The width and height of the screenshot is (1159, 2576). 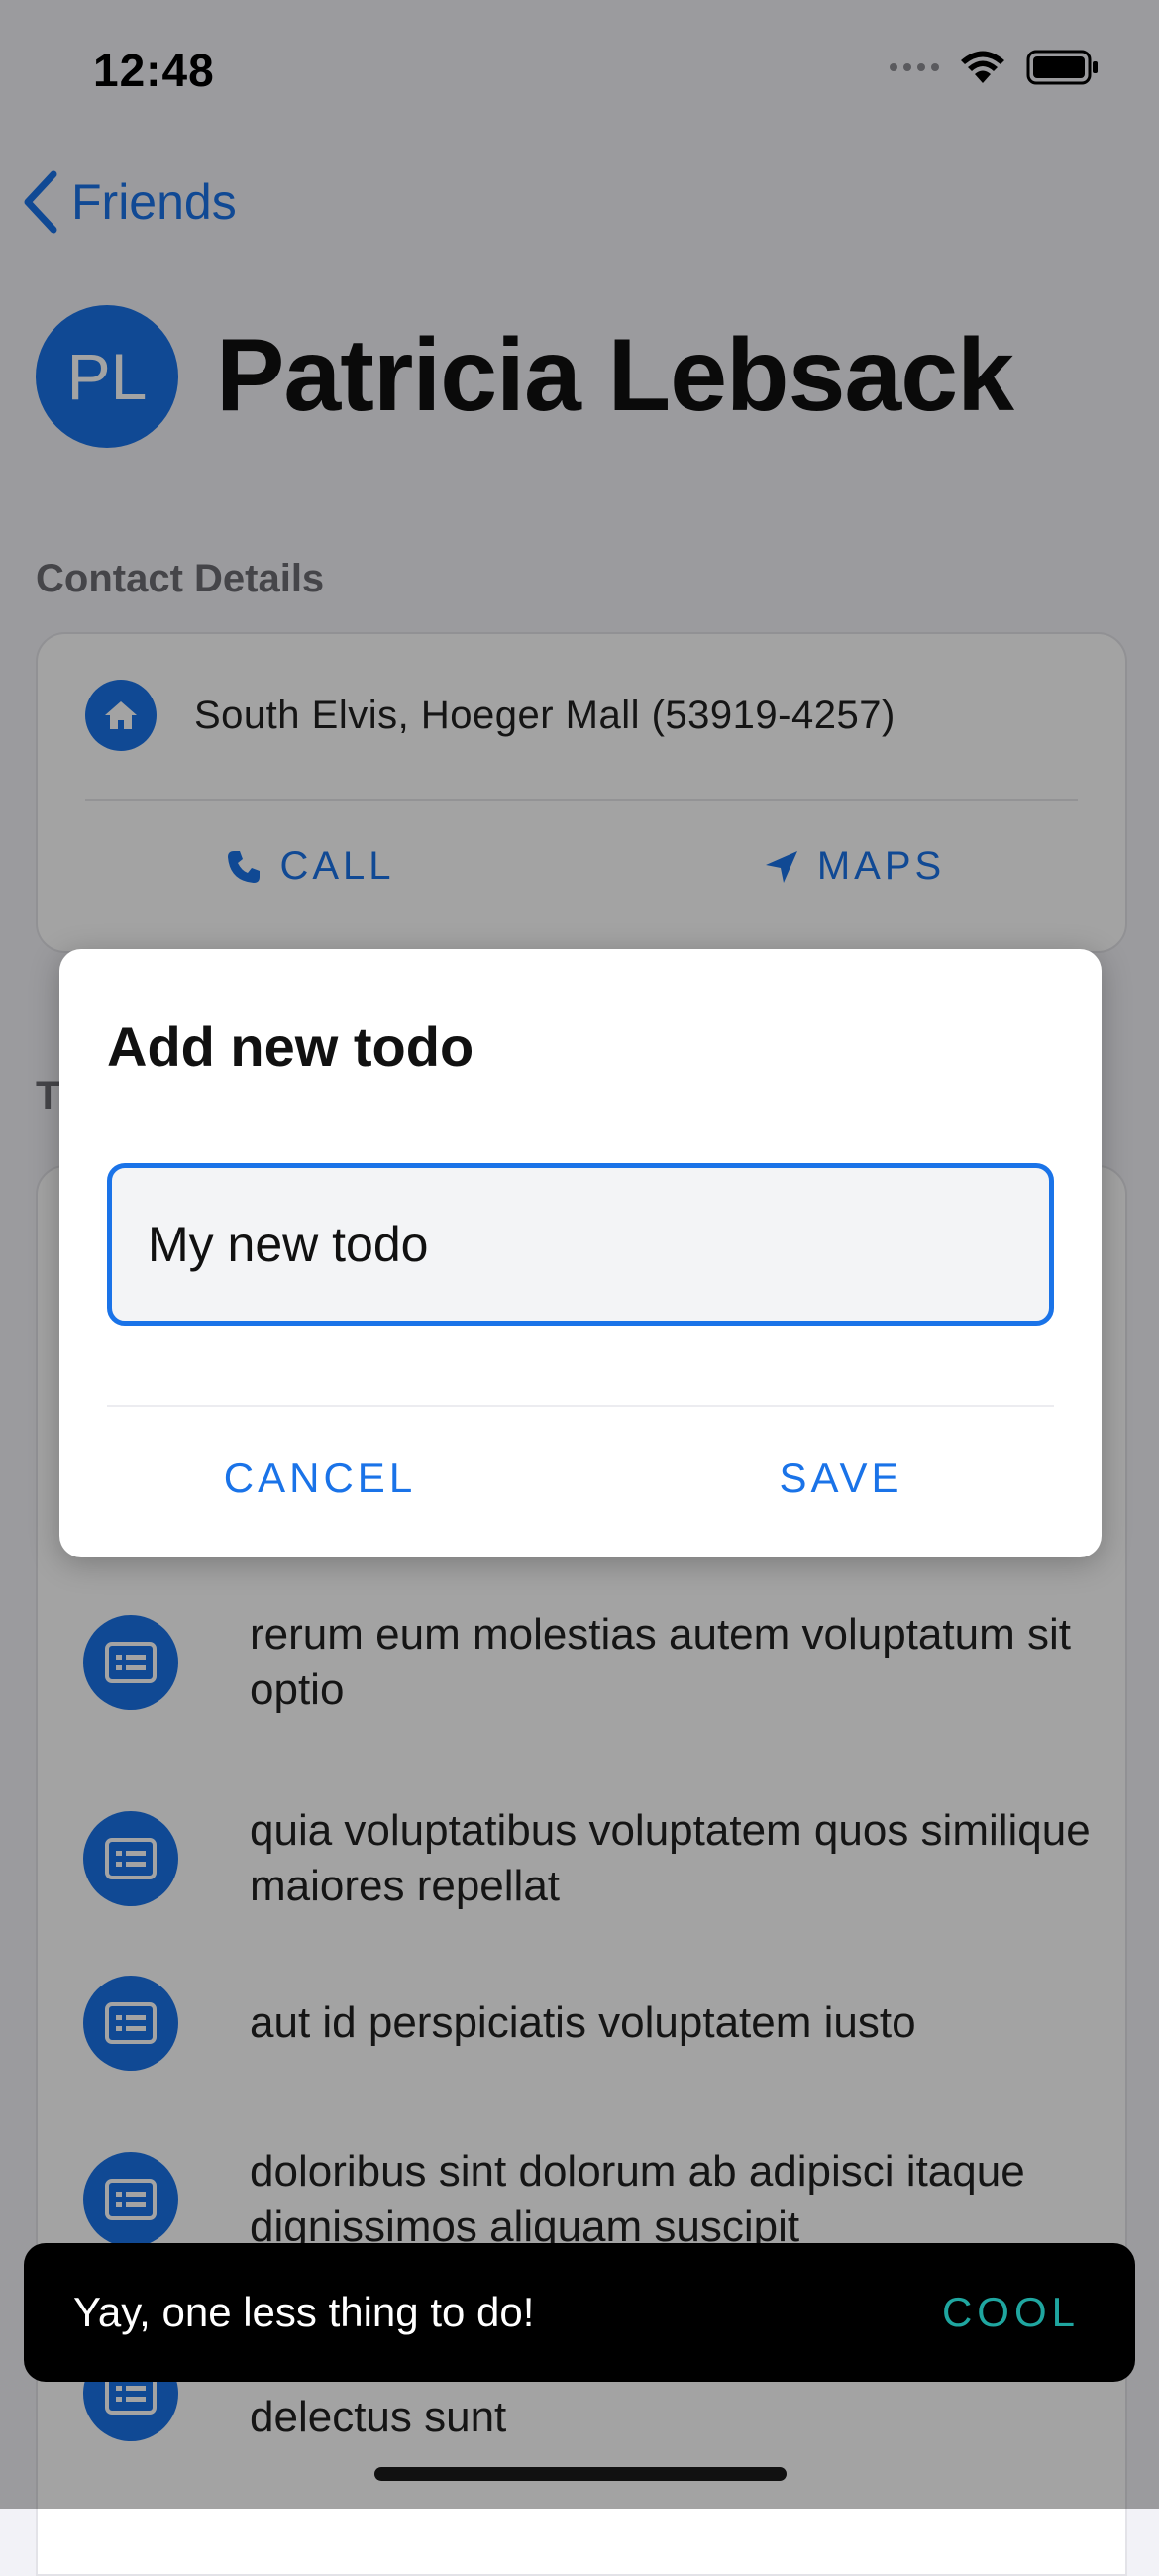 I want to click on save-button: SAVE, so click(x=841, y=1478).